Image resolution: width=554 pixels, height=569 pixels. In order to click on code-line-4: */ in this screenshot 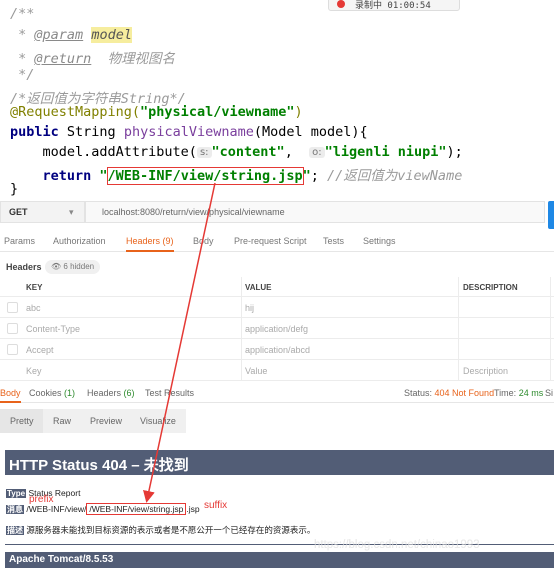, I will do `click(22, 75)`.